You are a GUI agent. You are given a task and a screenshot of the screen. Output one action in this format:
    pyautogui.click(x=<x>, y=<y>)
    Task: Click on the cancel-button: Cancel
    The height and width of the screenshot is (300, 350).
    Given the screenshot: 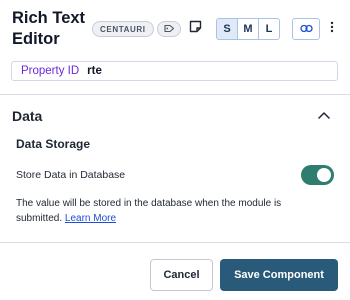 What is the action you would take?
    pyautogui.click(x=181, y=275)
    